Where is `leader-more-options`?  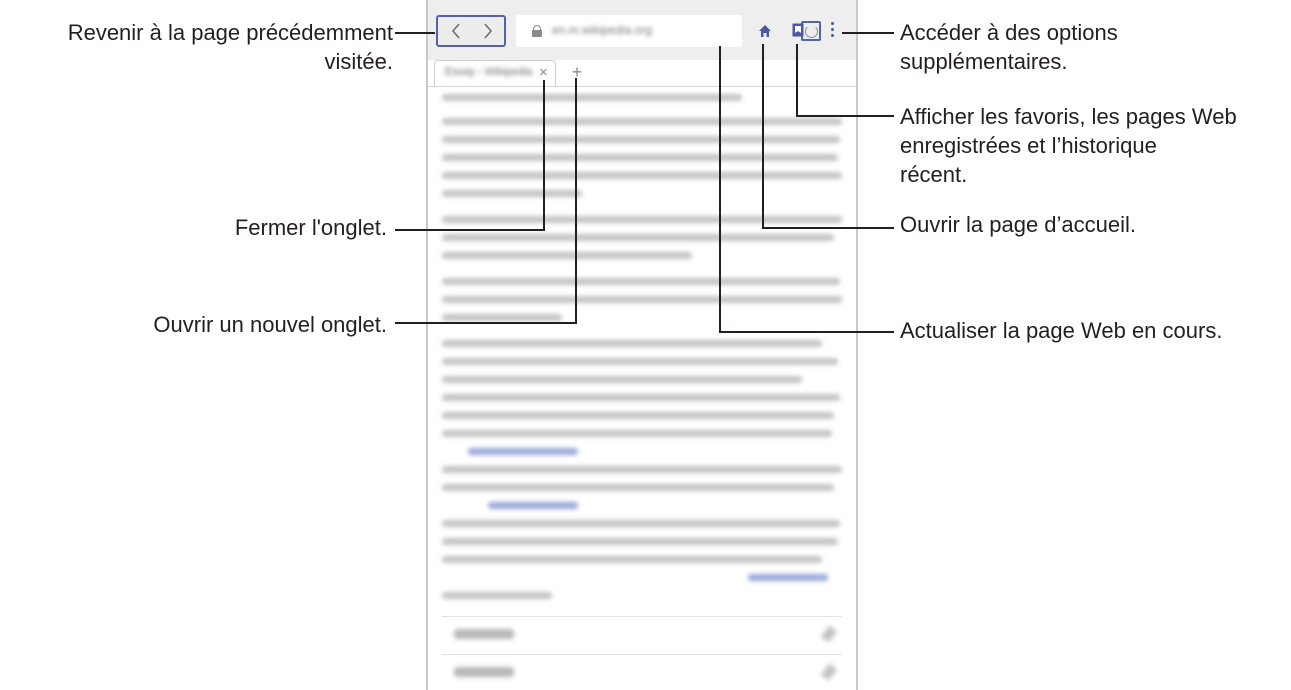
leader-more-options is located at coordinates (868, 33).